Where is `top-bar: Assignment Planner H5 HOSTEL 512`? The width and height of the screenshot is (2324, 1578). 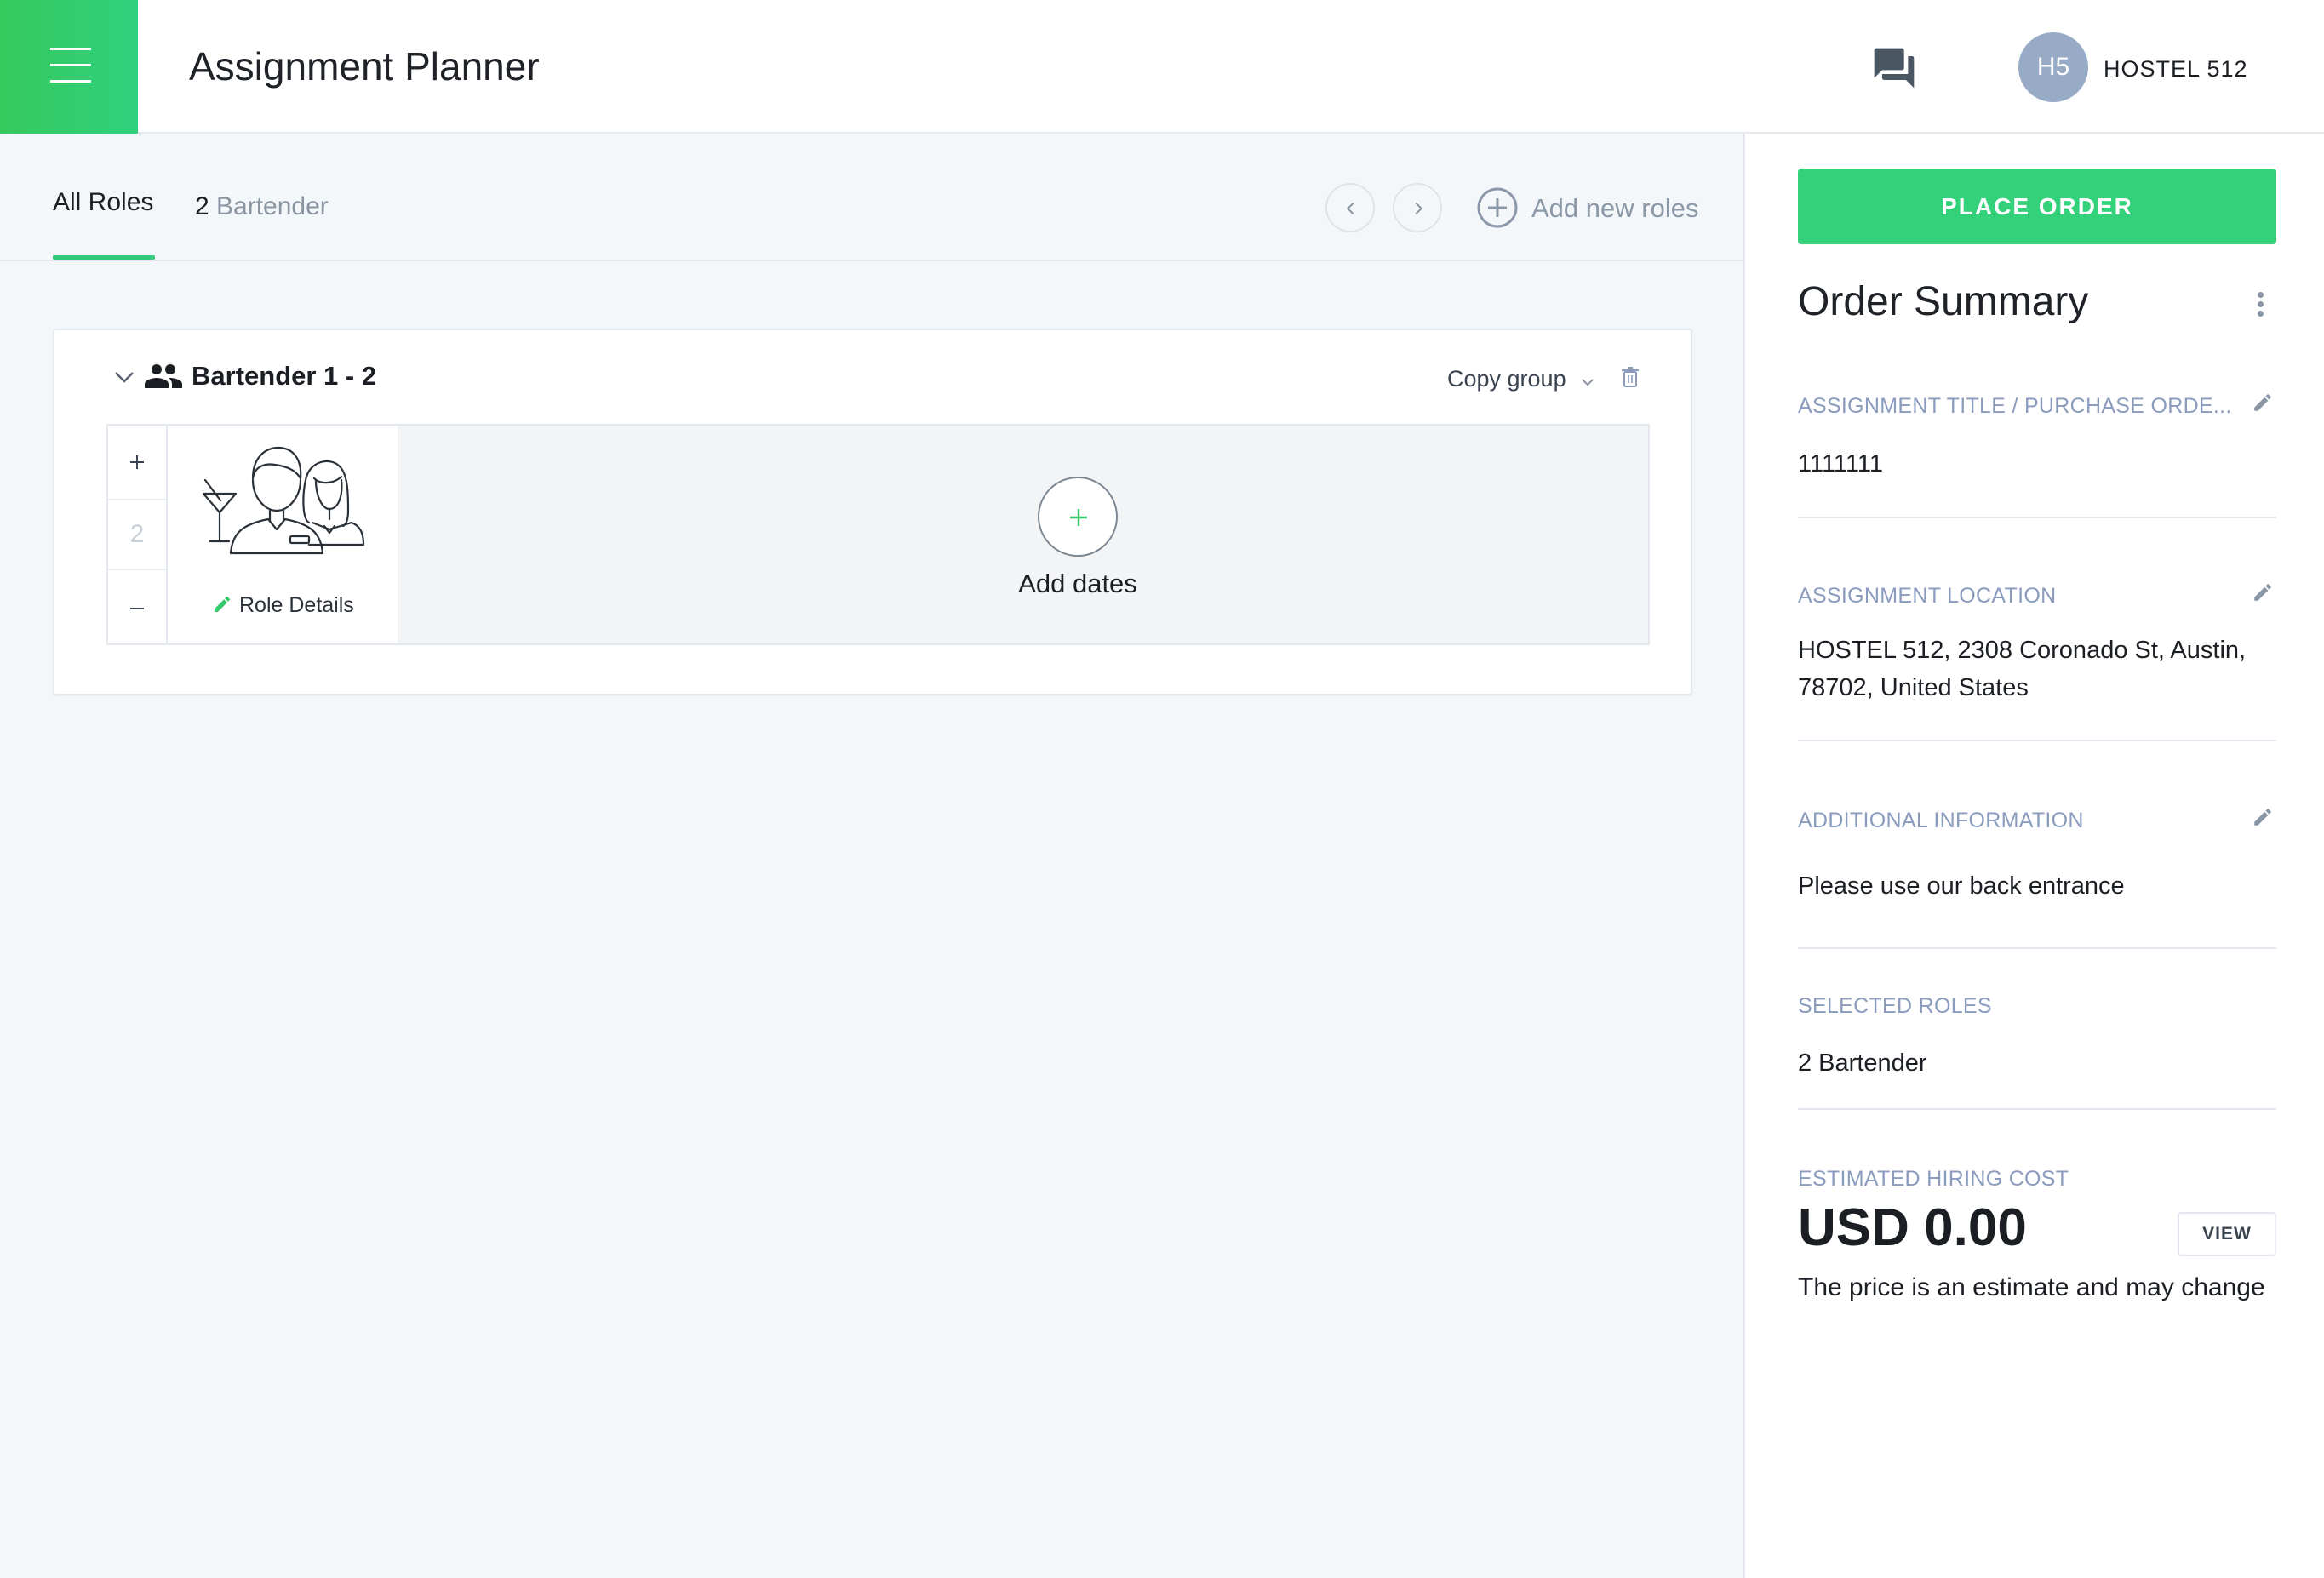 top-bar: Assignment Planner H5 HOSTEL 512 is located at coordinates (1162, 67).